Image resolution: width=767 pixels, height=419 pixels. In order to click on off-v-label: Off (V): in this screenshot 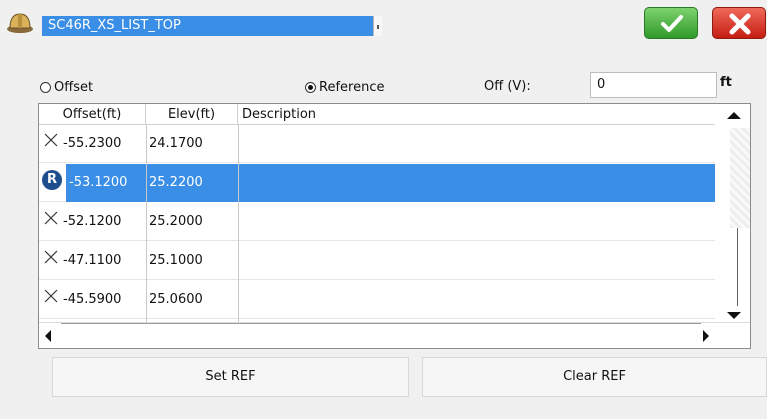, I will do `click(507, 86)`.